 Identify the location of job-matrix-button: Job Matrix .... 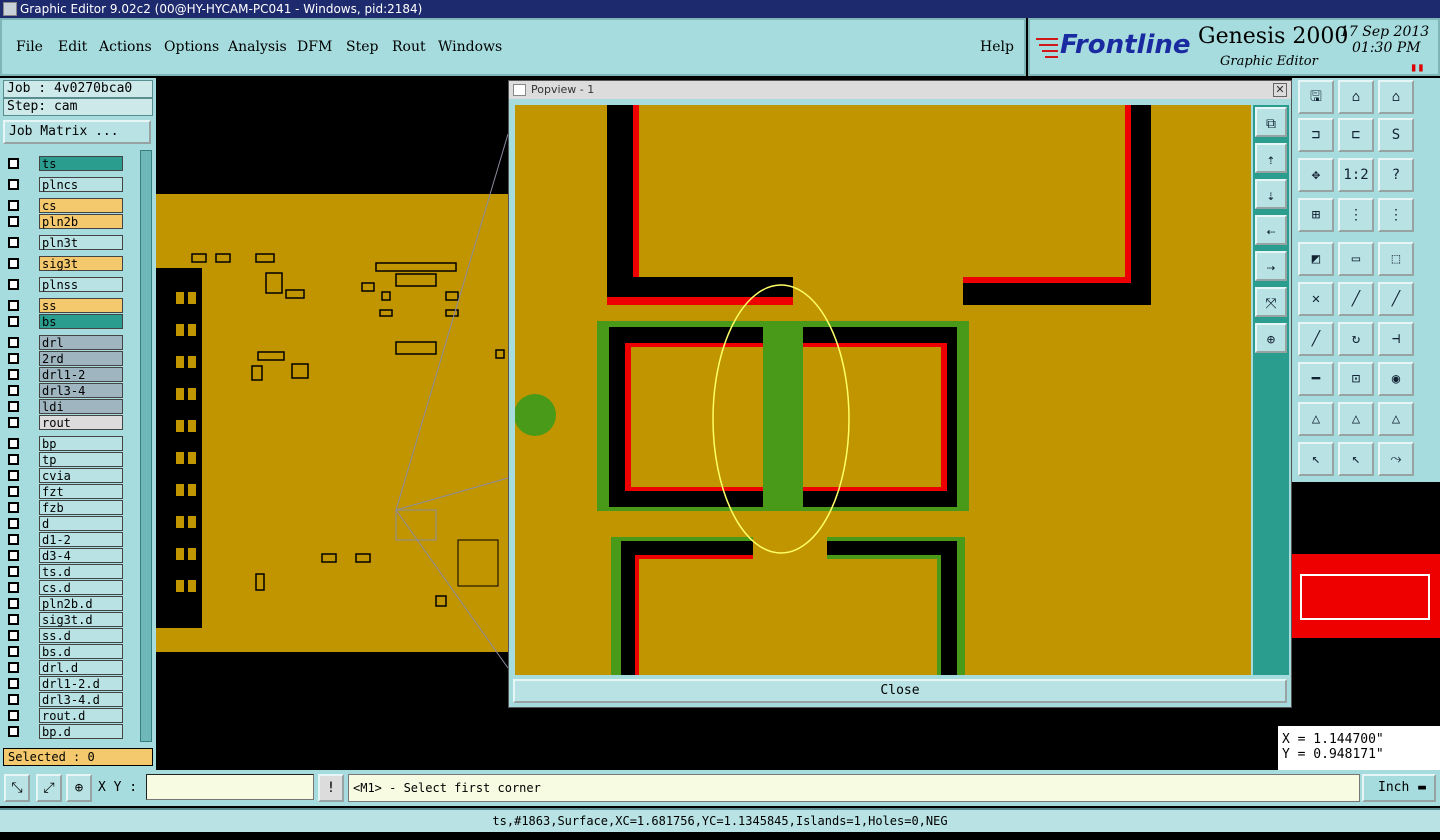
(77, 132).